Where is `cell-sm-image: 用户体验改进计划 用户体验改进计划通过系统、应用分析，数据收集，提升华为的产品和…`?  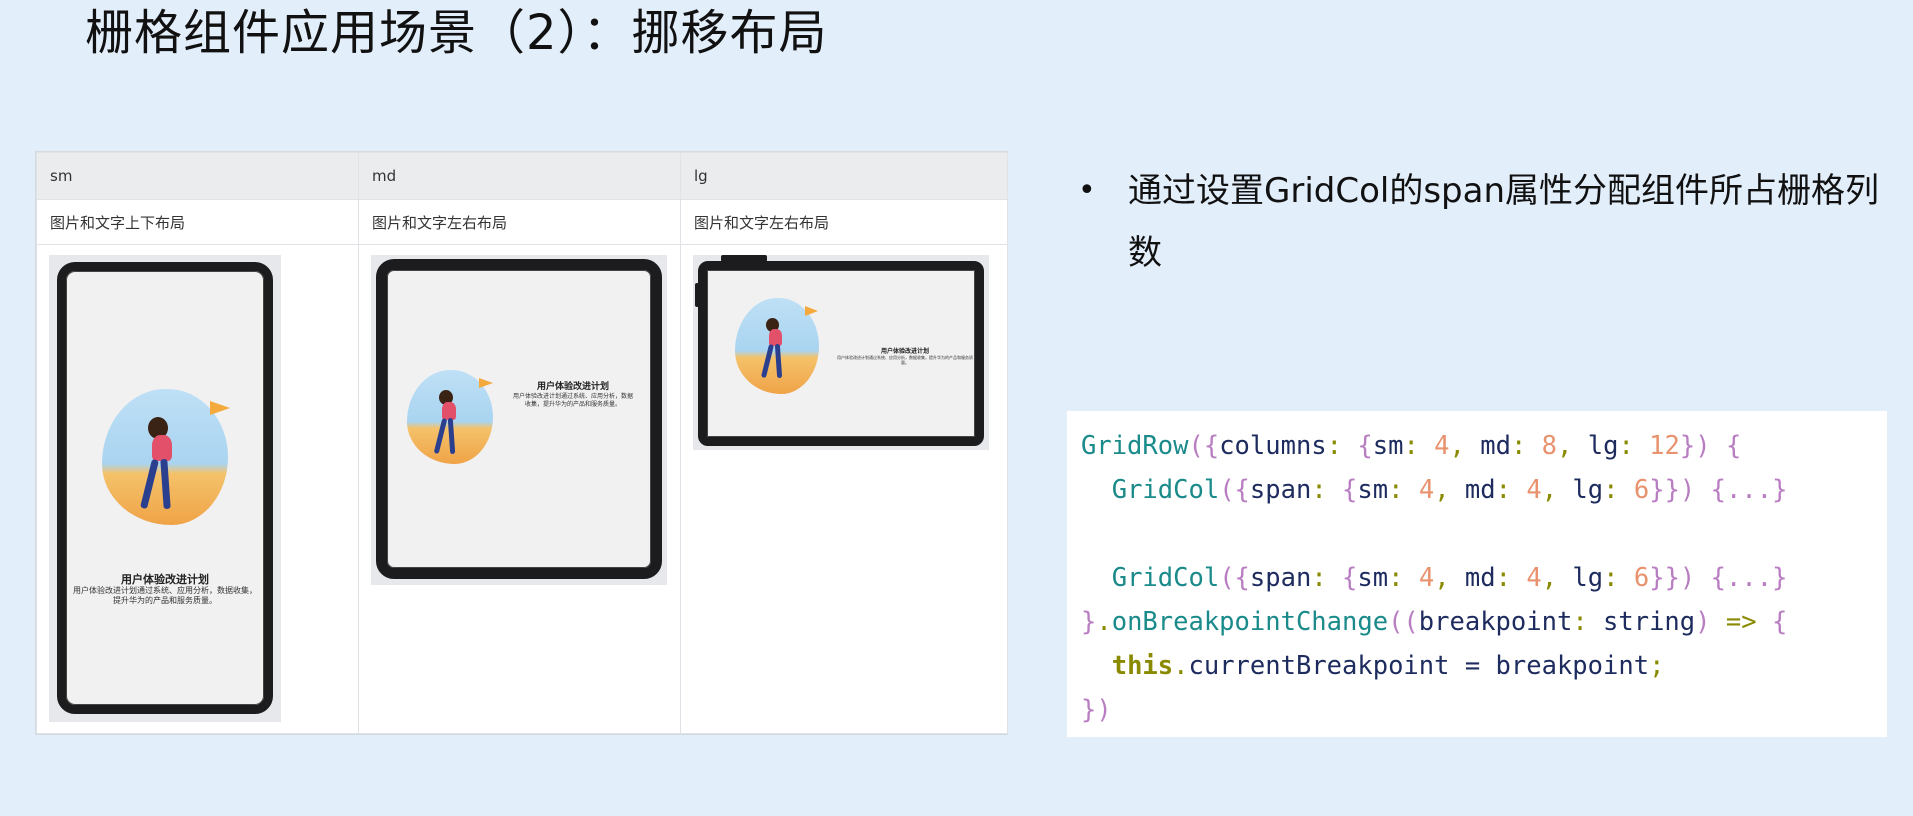 cell-sm-image: 用户体验改进计划 用户体验改进计划通过系统、应用分析，数据收集，提升华为的产品和… is located at coordinates (197, 489).